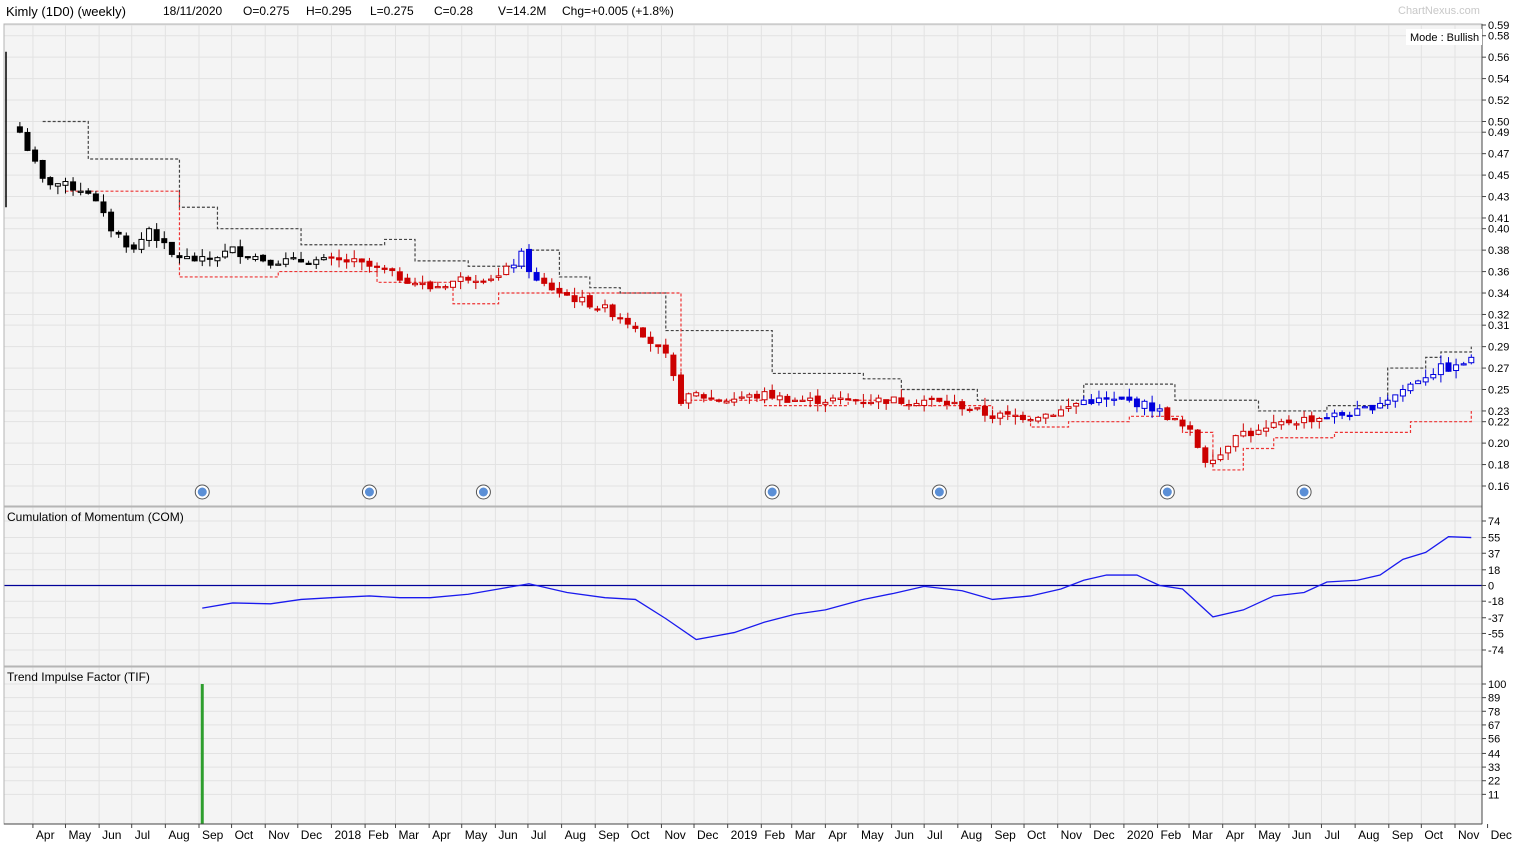 The width and height of the screenshot is (1524, 842). I want to click on price-tick-label: 0.34, so click(1498, 294).